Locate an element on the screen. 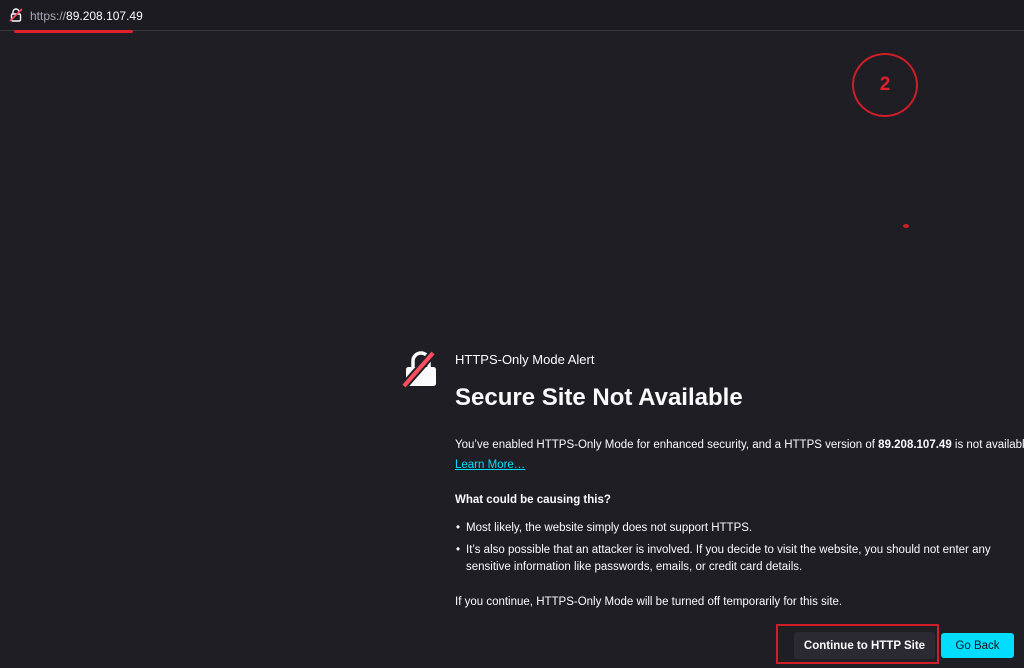 The width and height of the screenshot is (1024, 668). page-title: Secure Site Not Available is located at coordinates (599, 397).